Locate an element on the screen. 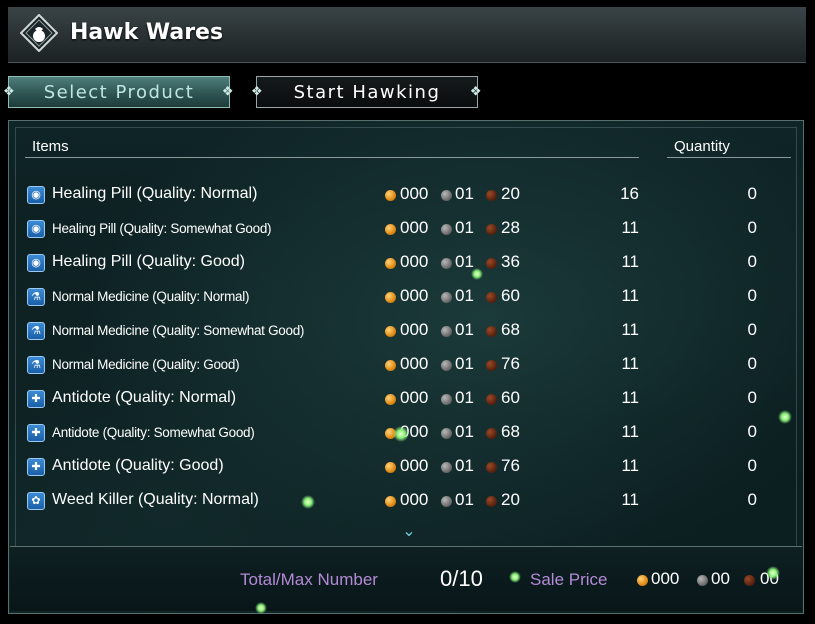  total-max-label: Total/Max Number is located at coordinates (309, 579).